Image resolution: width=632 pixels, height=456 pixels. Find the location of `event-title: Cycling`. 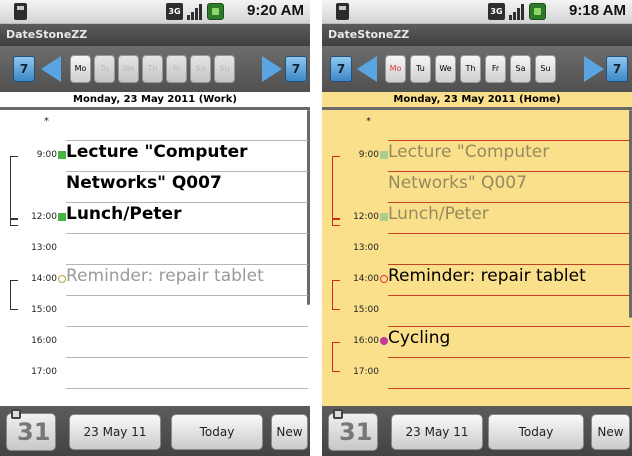

event-title: Cycling is located at coordinates (419, 338).